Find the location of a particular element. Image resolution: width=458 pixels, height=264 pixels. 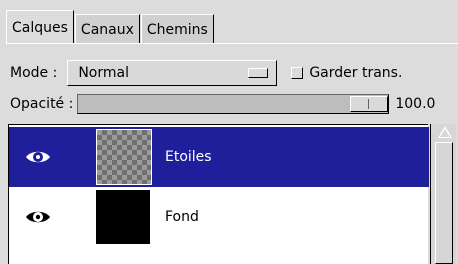

opacity-row: Opacité : 100.0 is located at coordinates (234, 104).